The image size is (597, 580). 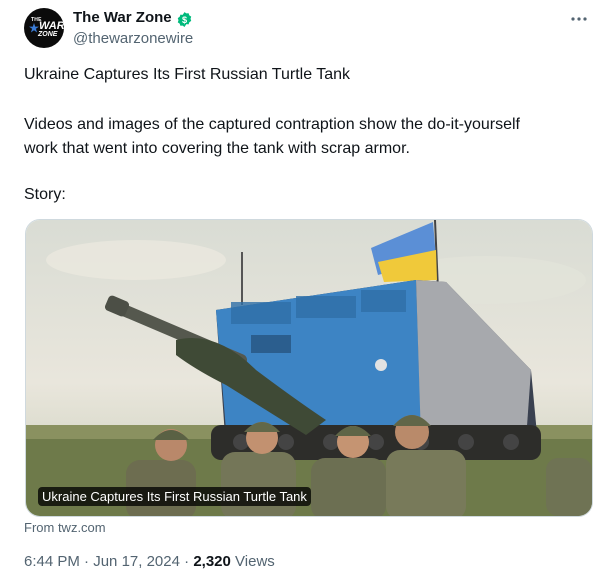 What do you see at coordinates (52, 561) in the screenshot?
I see `tweet-time: 6:44 PM` at bounding box center [52, 561].